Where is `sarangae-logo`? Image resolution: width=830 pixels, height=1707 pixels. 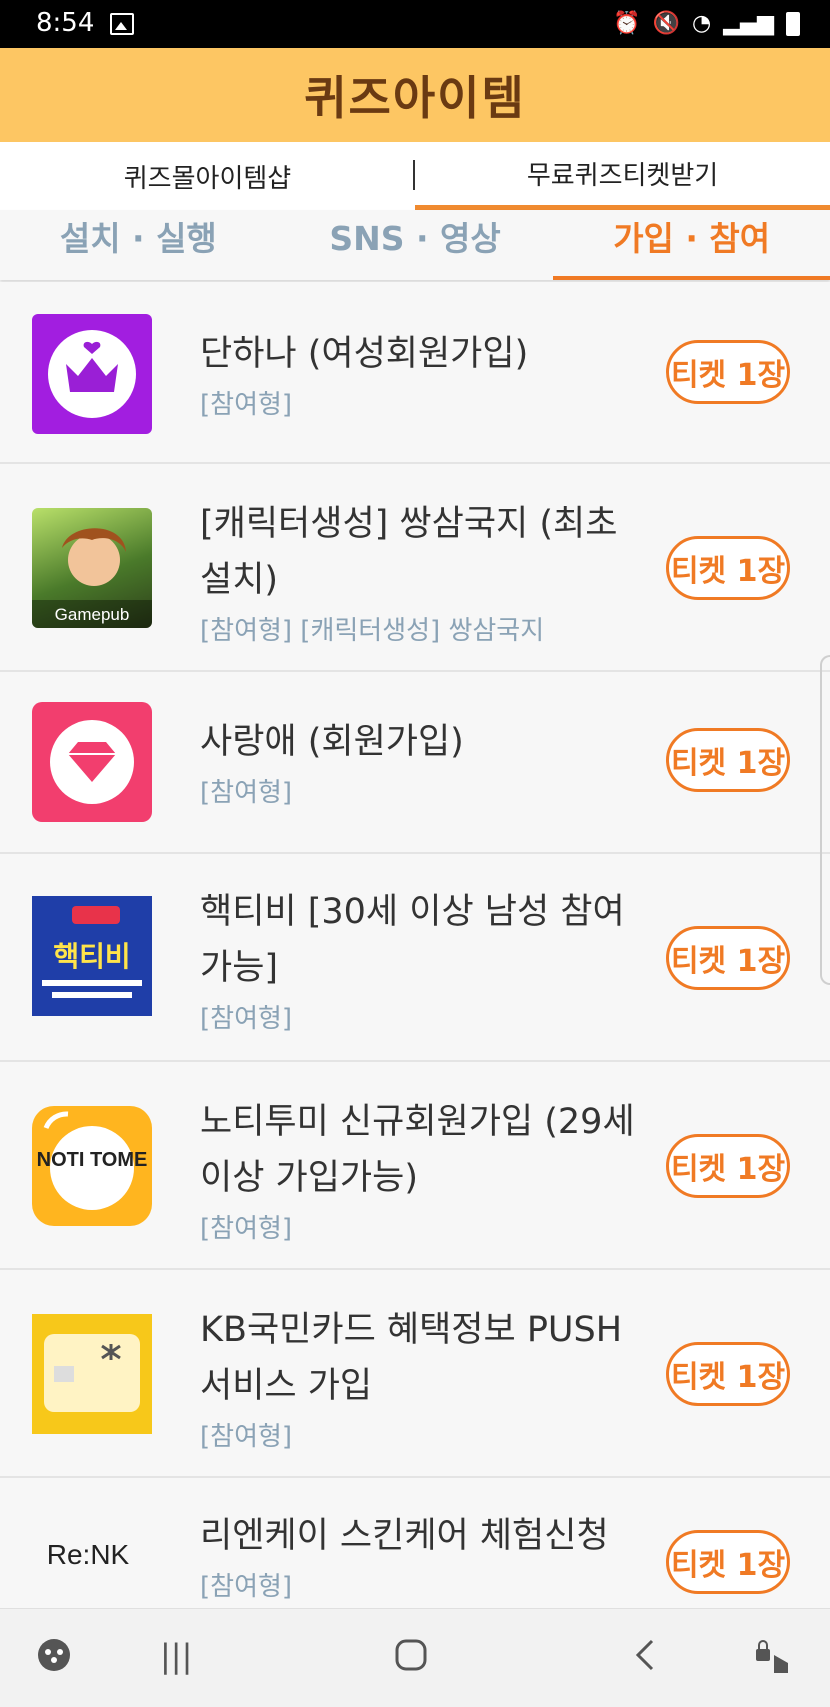 sarangae-logo is located at coordinates (92, 762).